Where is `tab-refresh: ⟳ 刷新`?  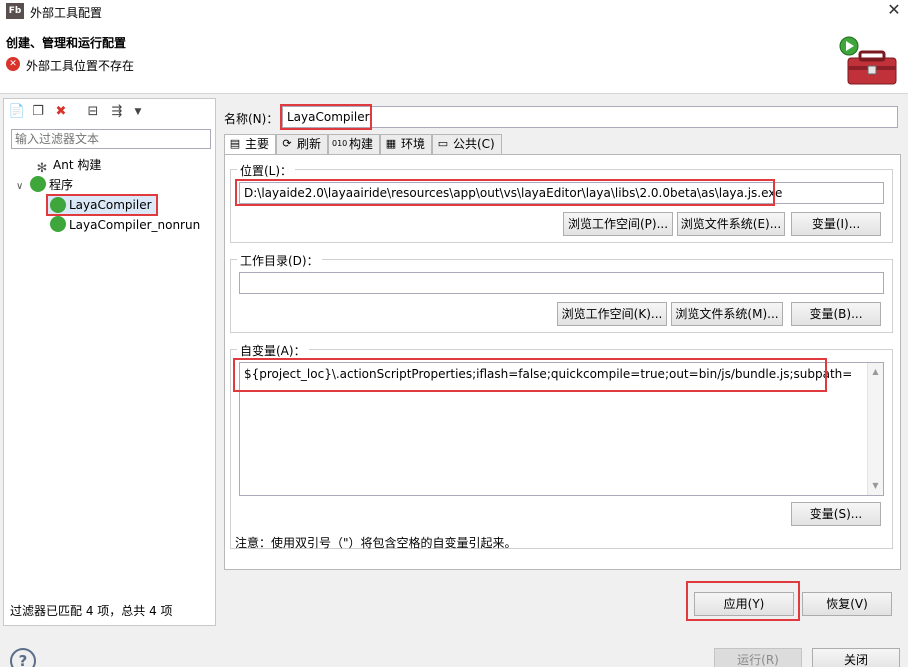 tab-refresh: ⟳ 刷新 is located at coordinates (302, 144).